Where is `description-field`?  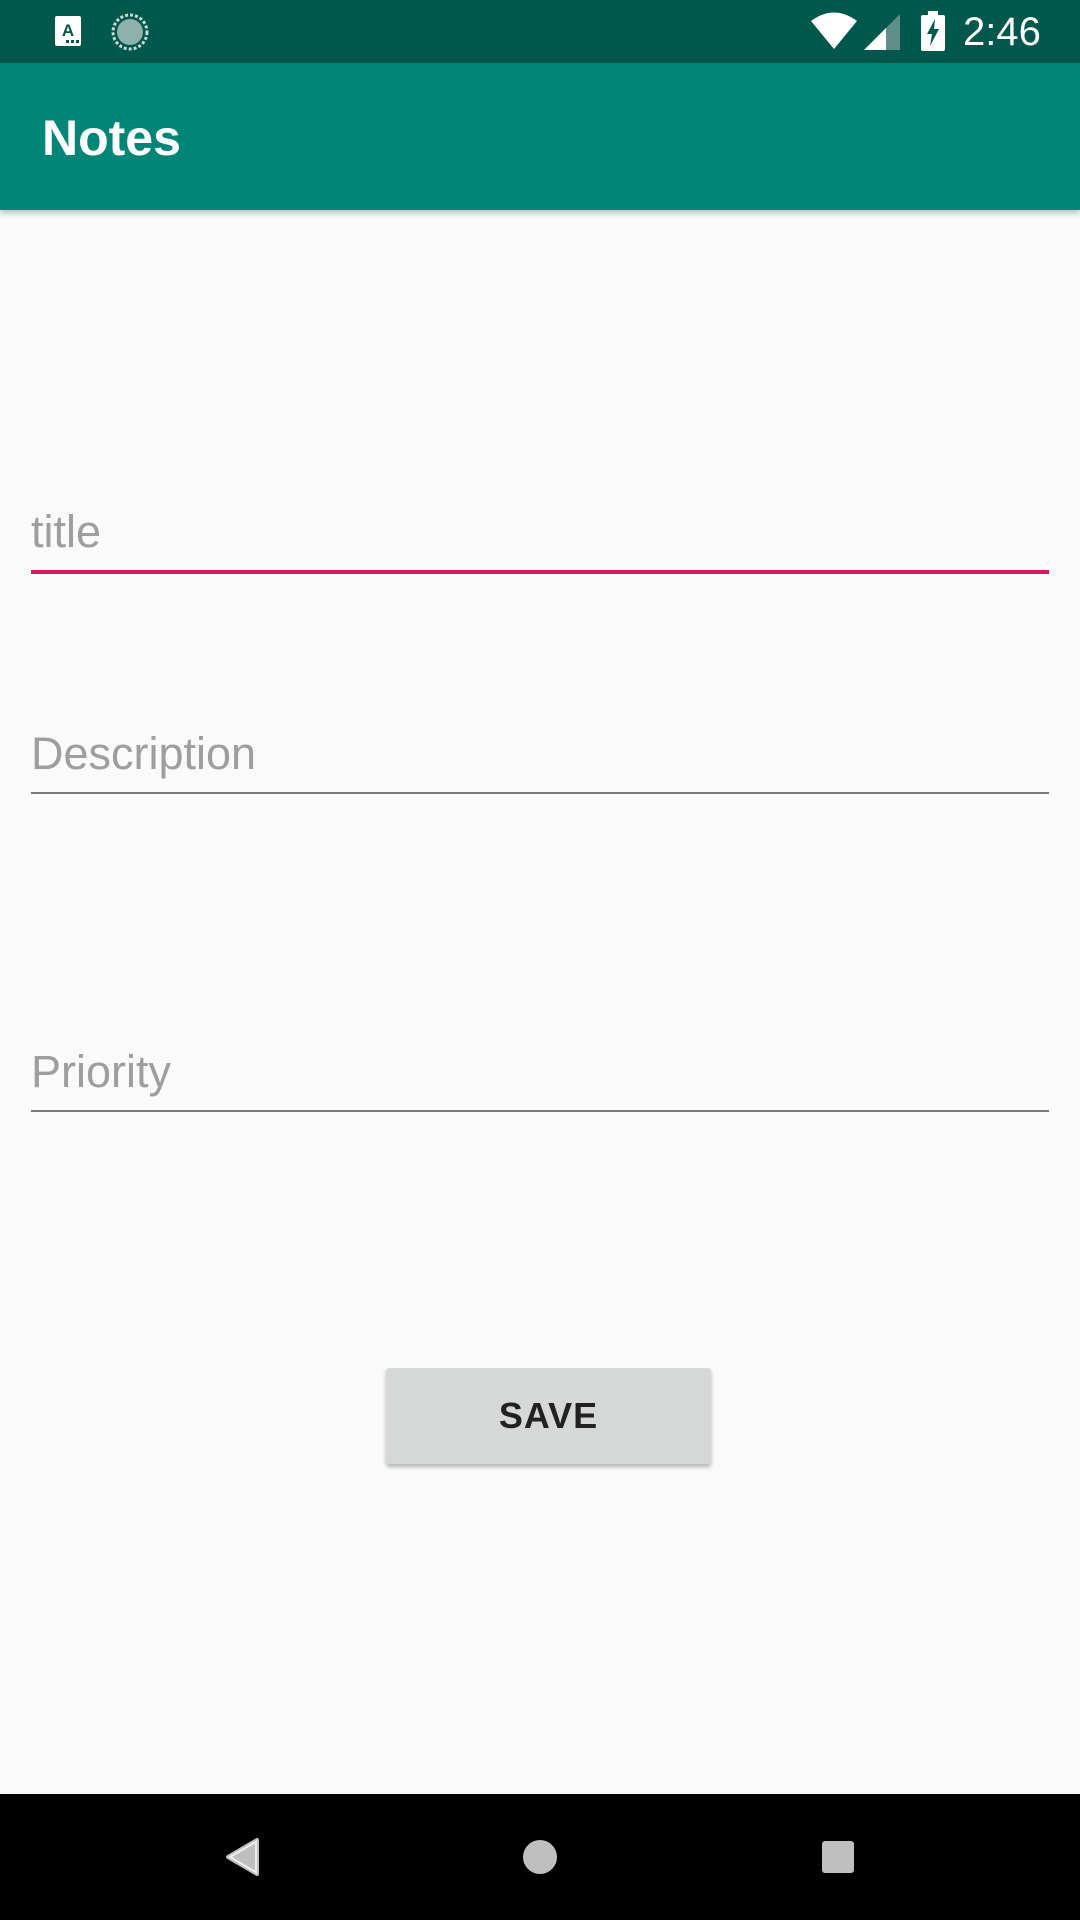 description-field is located at coordinates (540, 759).